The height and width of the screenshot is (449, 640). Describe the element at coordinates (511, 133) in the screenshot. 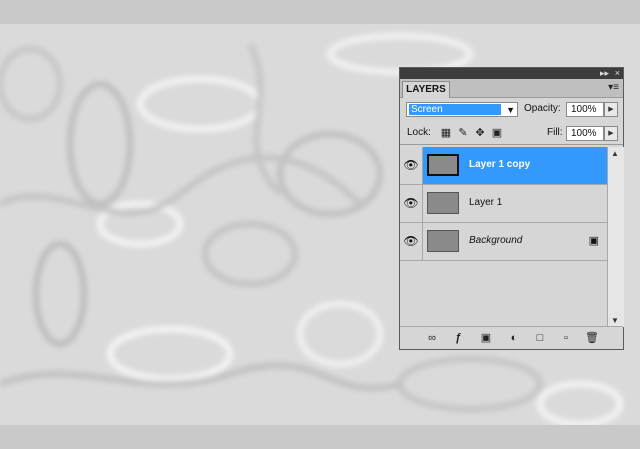

I see `lock-fill-row: Lock: ▦ ✎ ✥ ▣ Fill: 100% ▶` at that location.